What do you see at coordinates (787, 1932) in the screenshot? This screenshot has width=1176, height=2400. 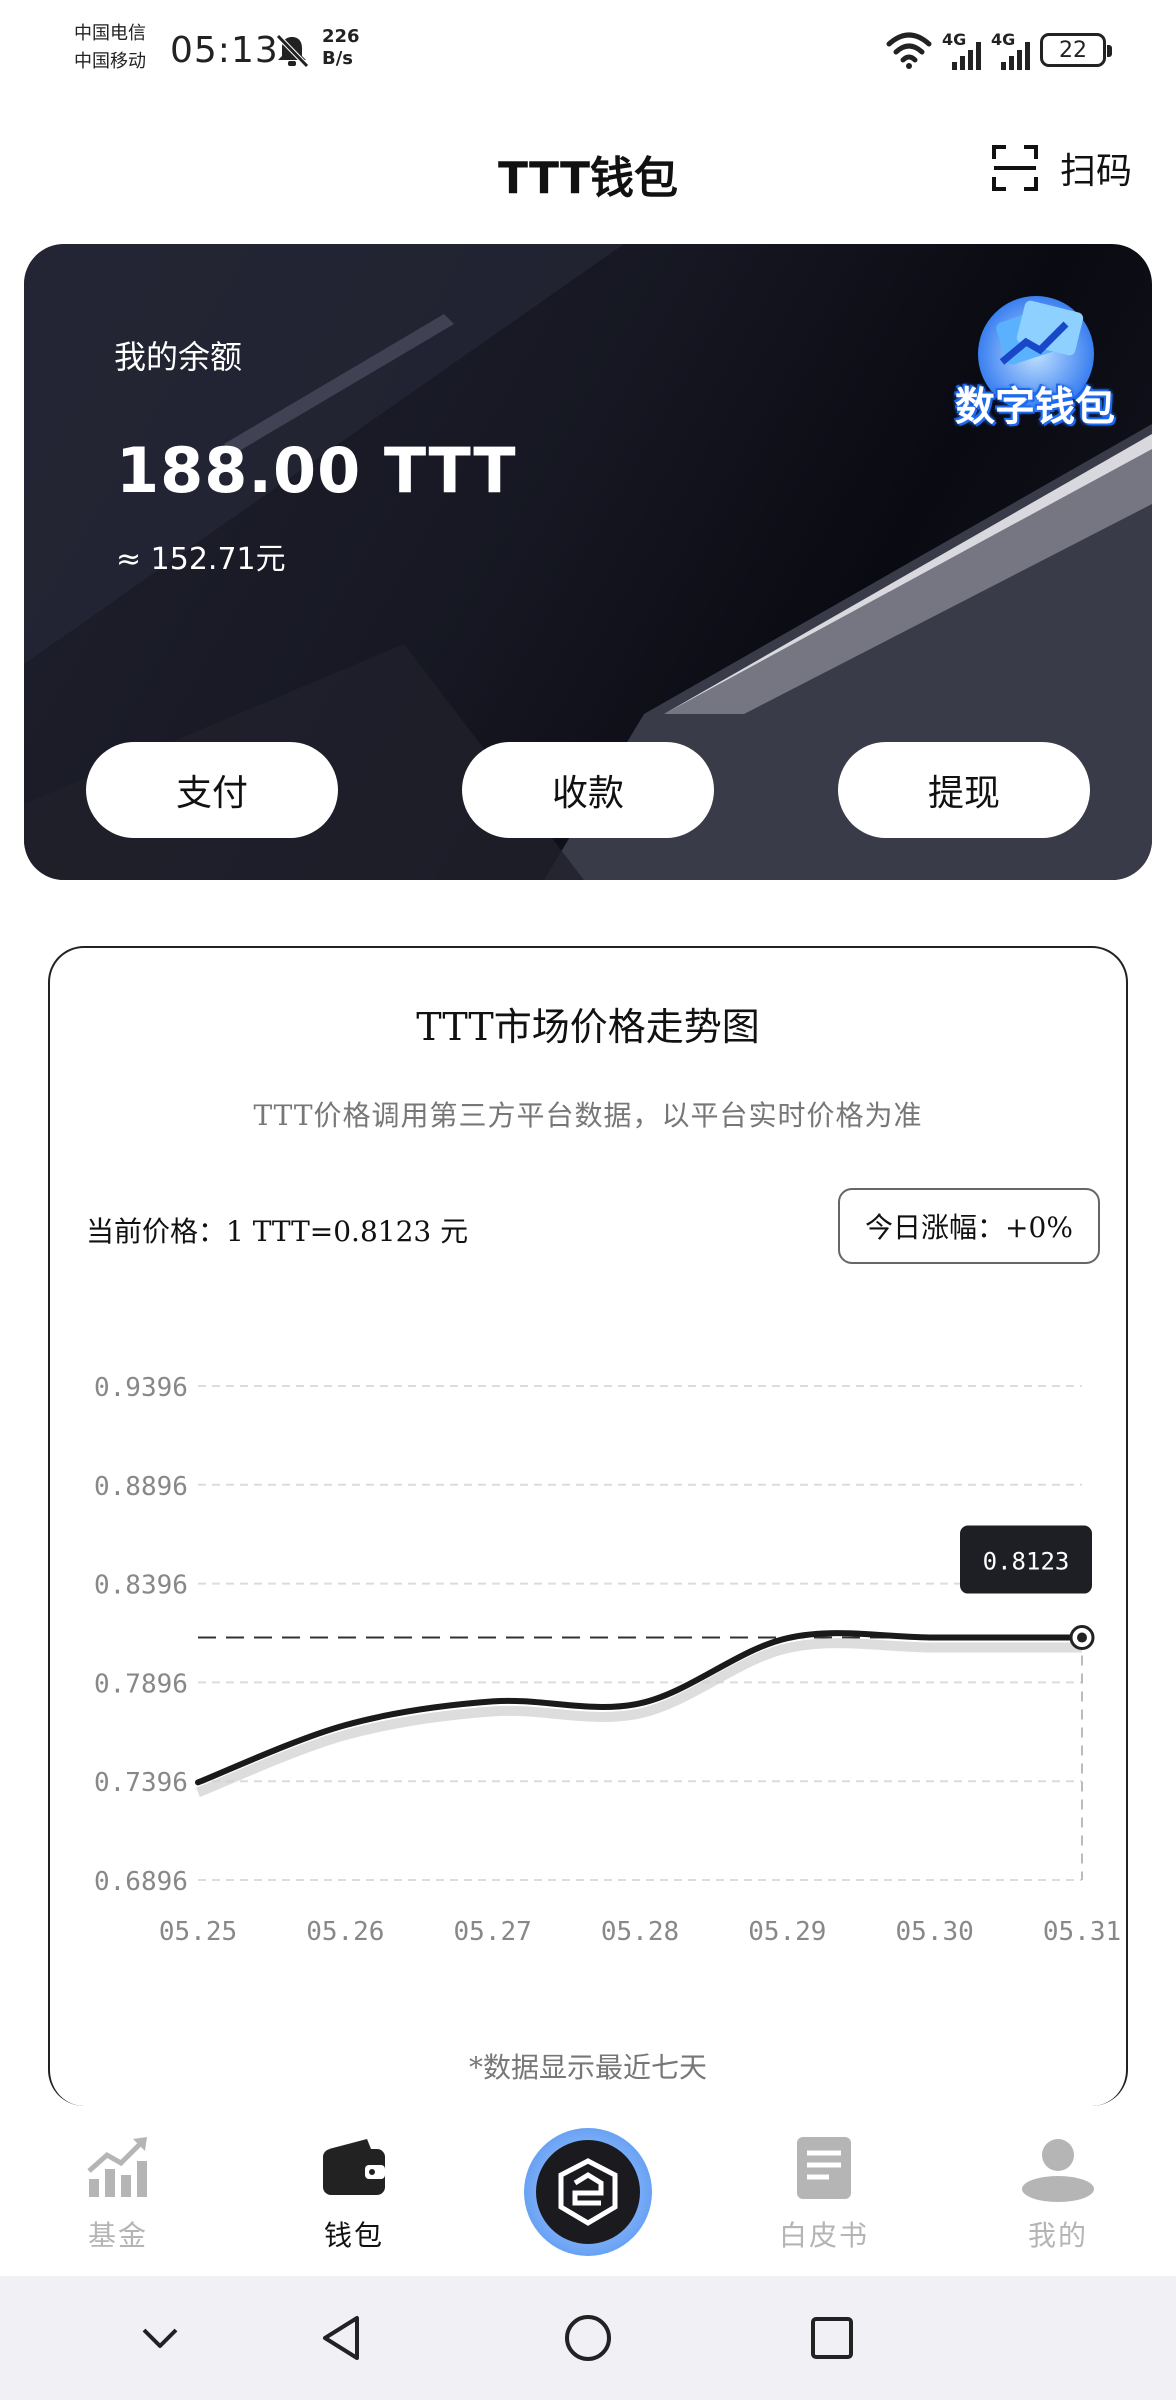 I see `x-tick-label: 05.29` at bounding box center [787, 1932].